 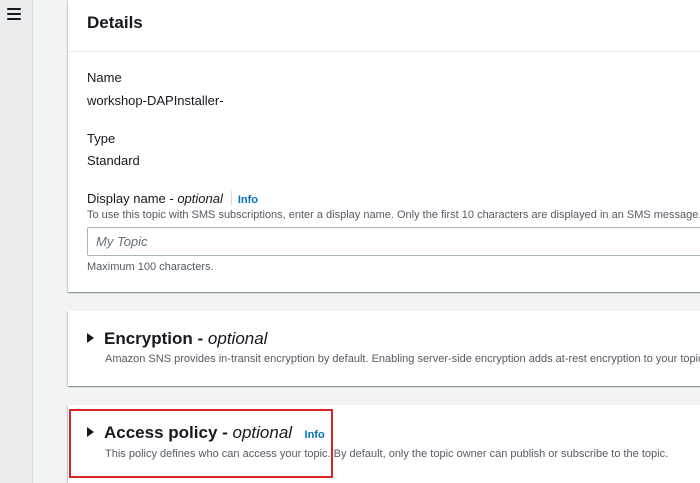 What do you see at coordinates (200, 198) in the screenshot?
I see `display-name-optional: optional` at bounding box center [200, 198].